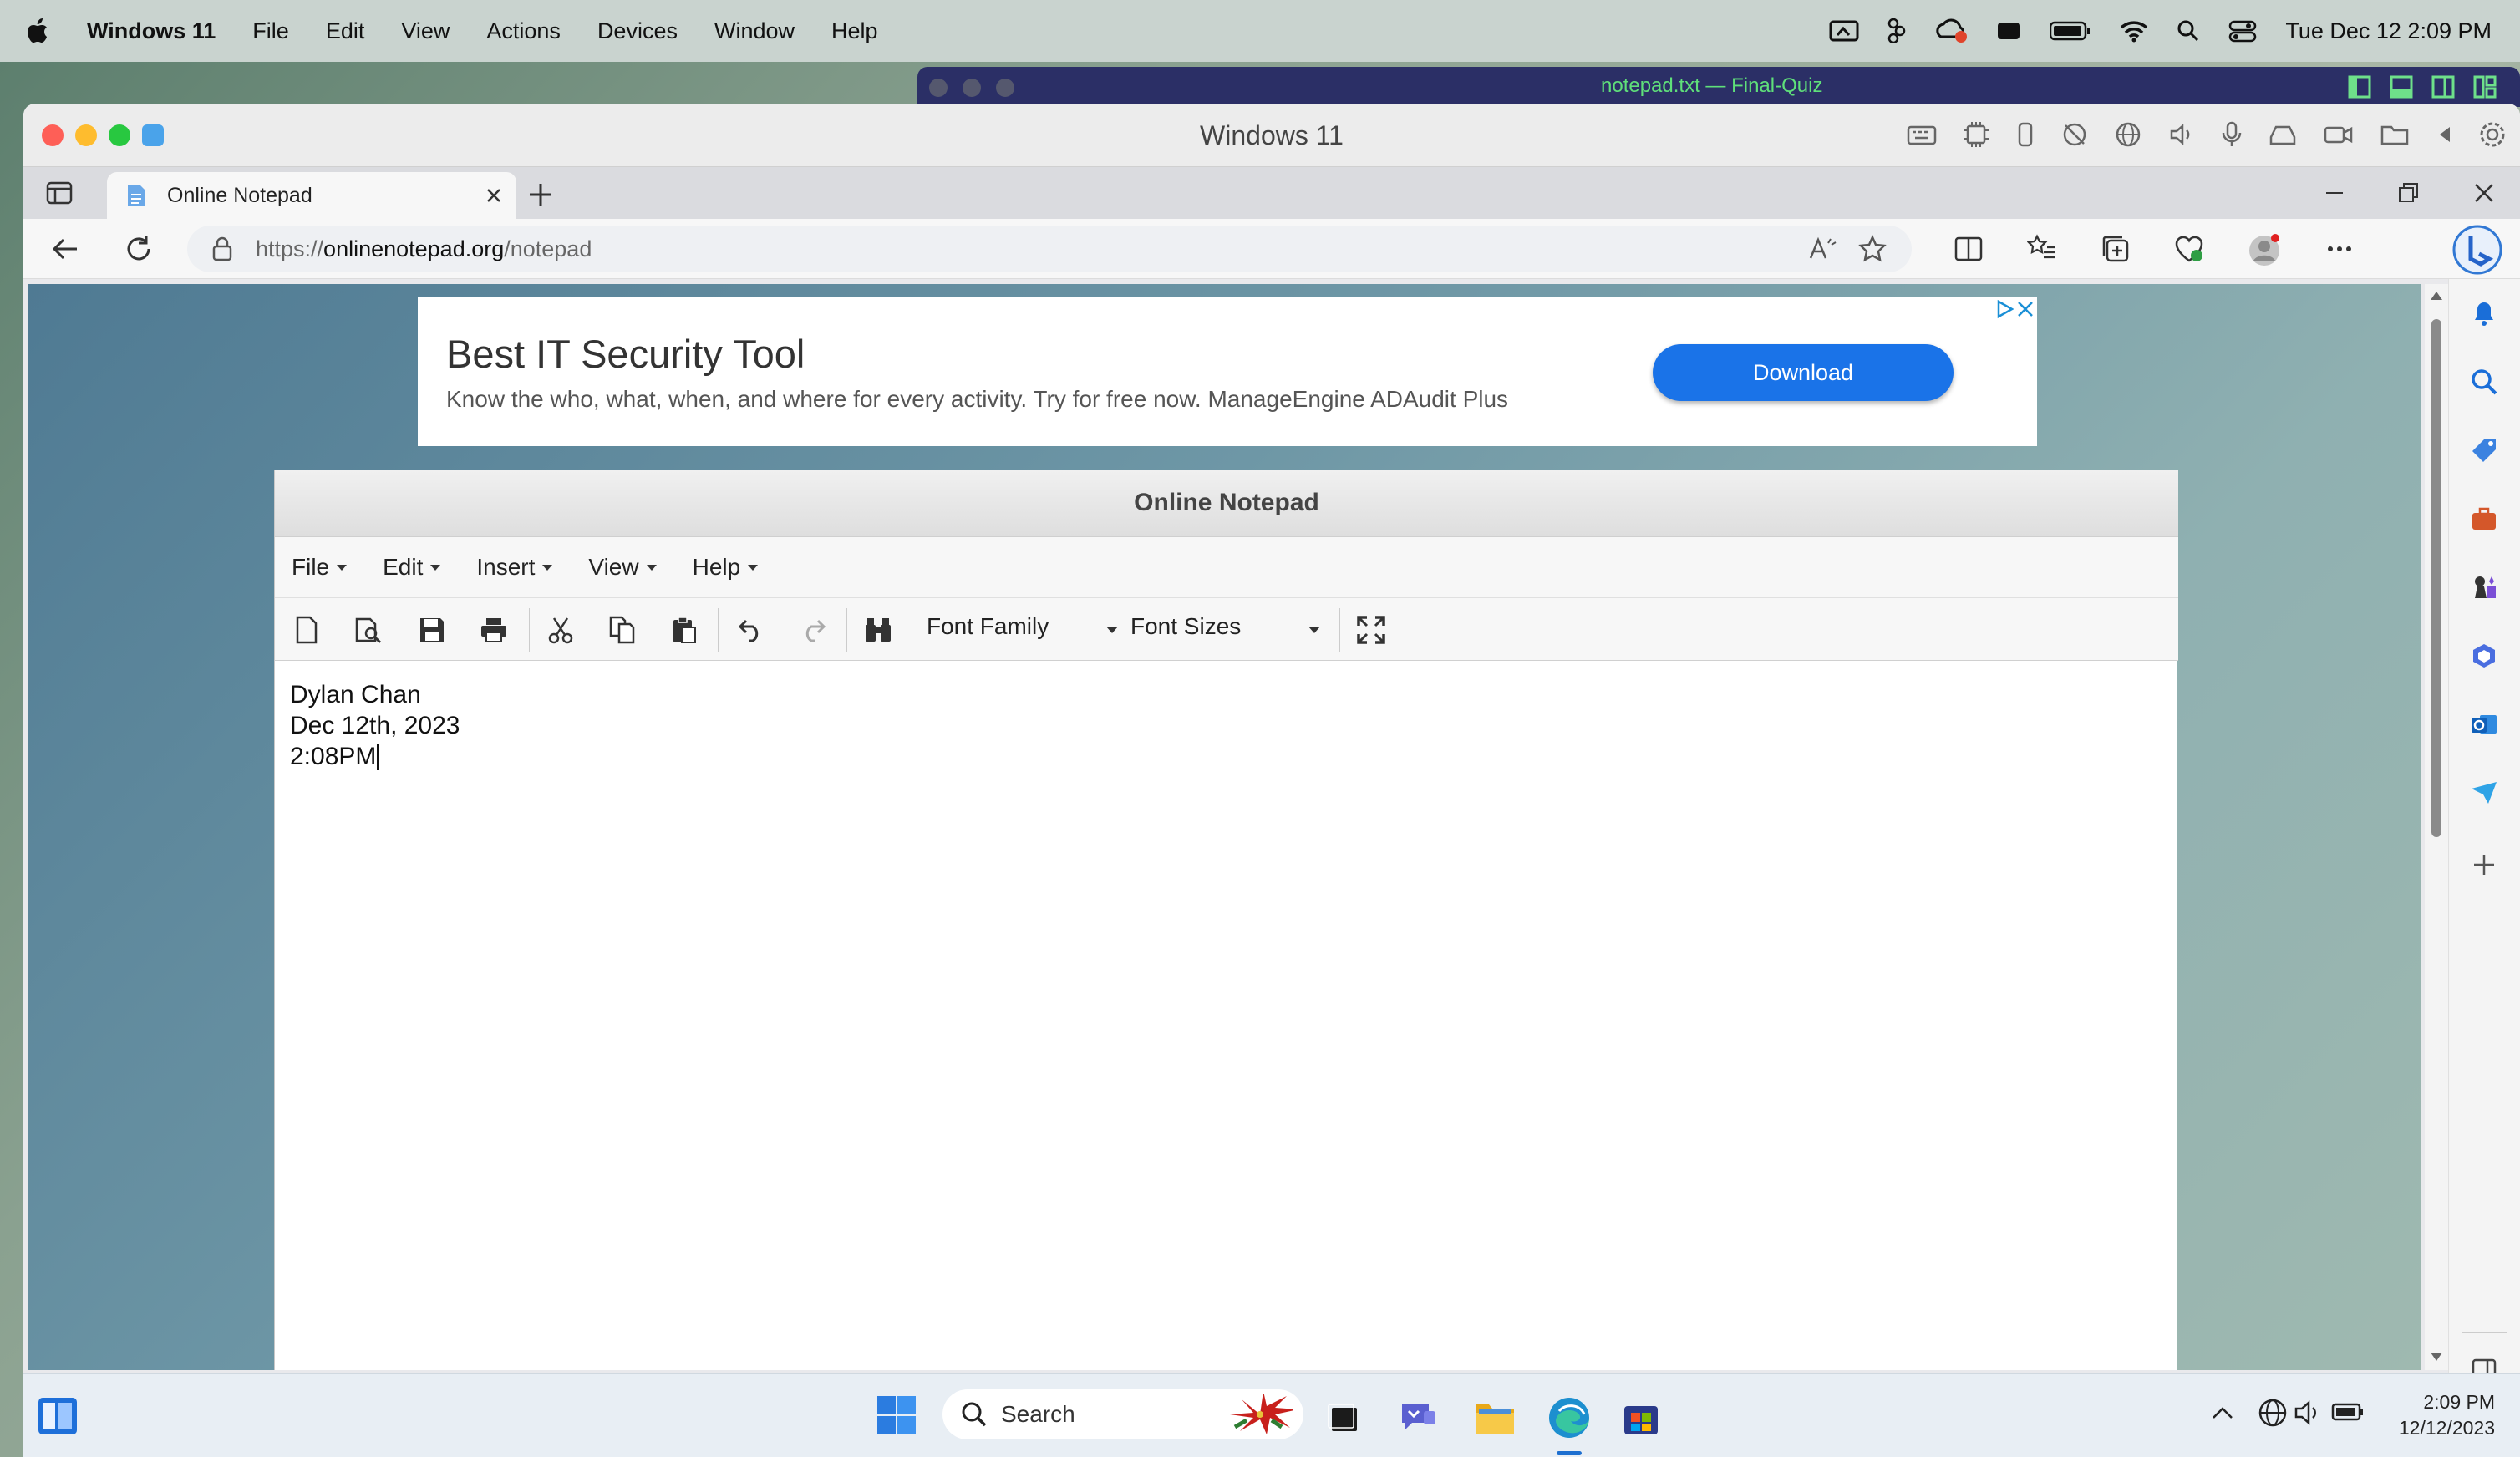 The image size is (2520, 1457). I want to click on edge-browser-icon, so click(1569, 1417).